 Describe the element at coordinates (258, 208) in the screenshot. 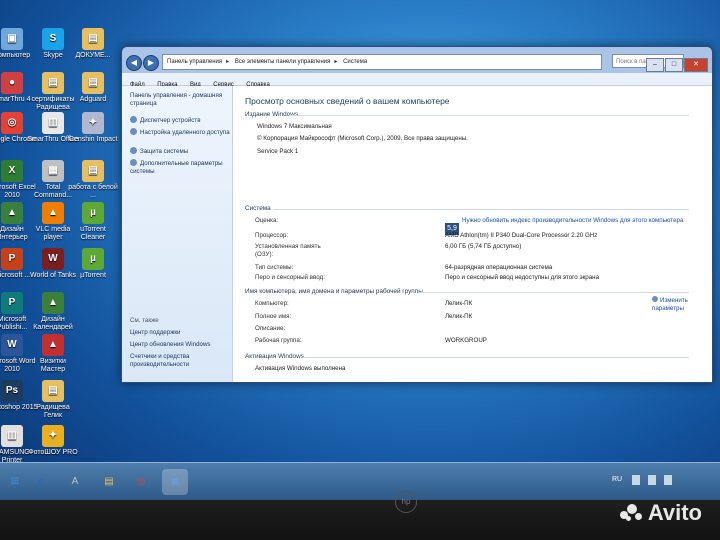

I see `system-header: Система` at that location.